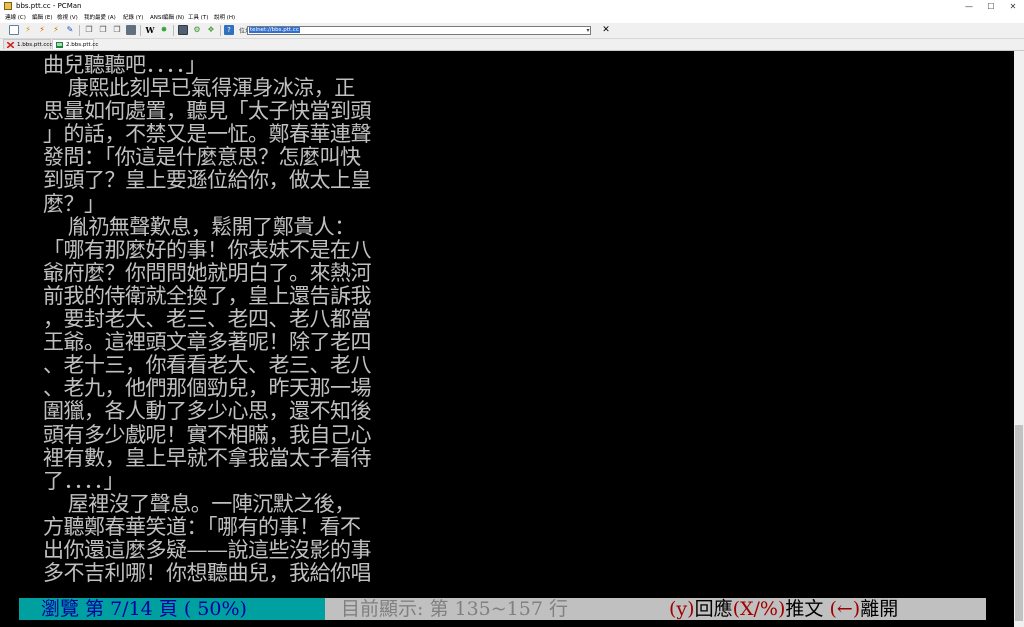 The height and width of the screenshot is (627, 1024). Describe the element at coordinates (103, 30) in the screenshot. I see `paste-icon: ❐` at that location.